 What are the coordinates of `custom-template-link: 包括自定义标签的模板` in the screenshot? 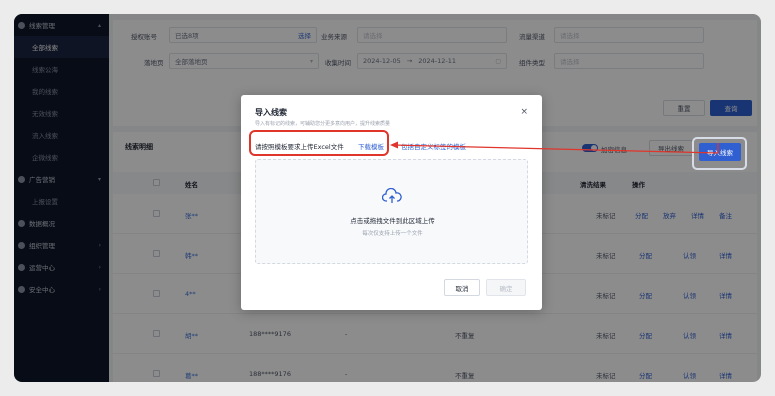 It's located at (433, 146).